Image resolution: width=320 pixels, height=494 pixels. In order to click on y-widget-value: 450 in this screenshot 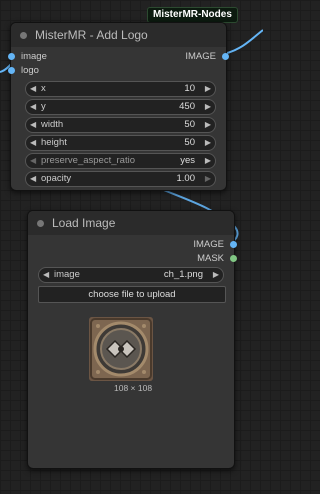, I will do `click(187, 106)`.